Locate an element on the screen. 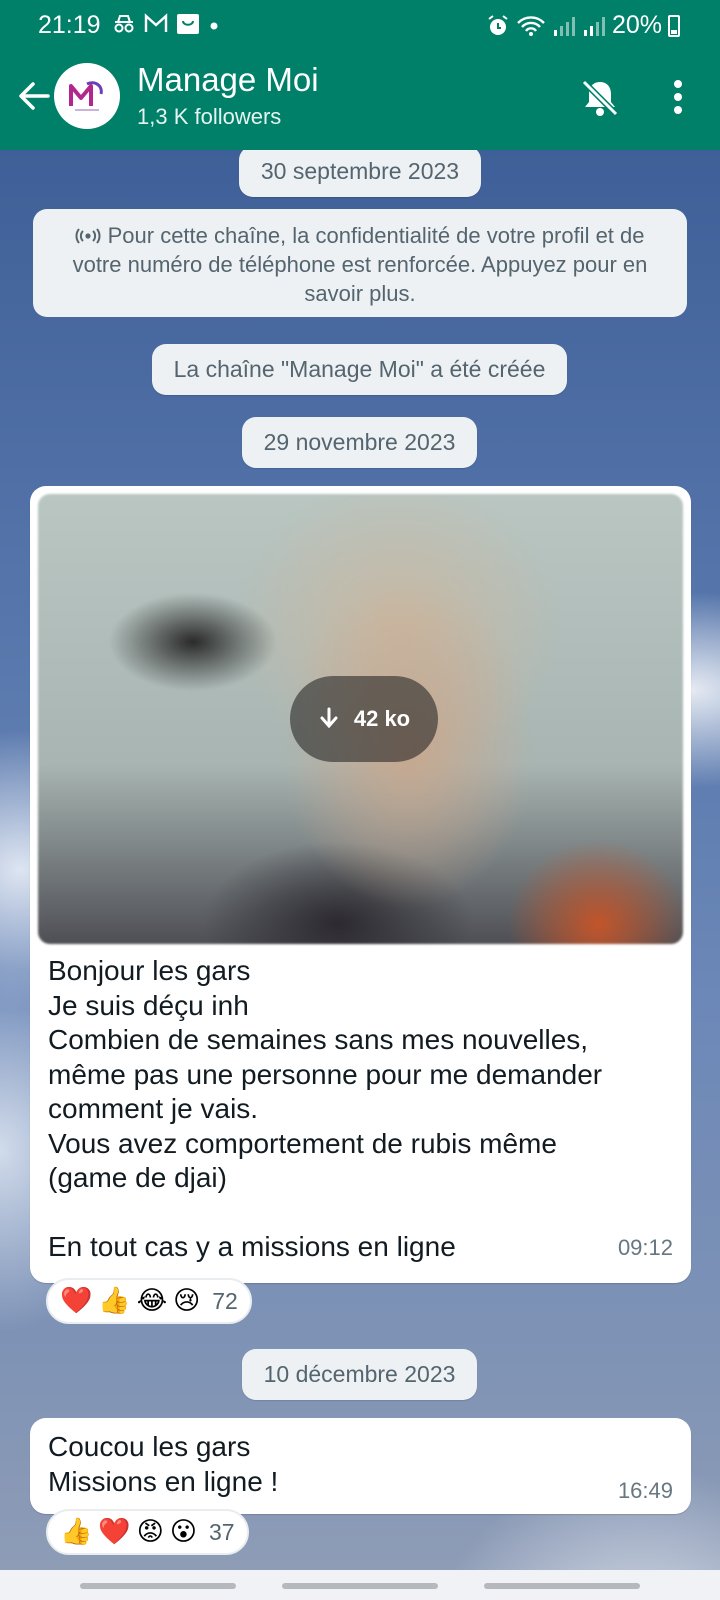 The height and width of the screenshot is (1600, 720). message-text: Coucou les gars Missions en ligne ! is located at coordinates (163, 1464).